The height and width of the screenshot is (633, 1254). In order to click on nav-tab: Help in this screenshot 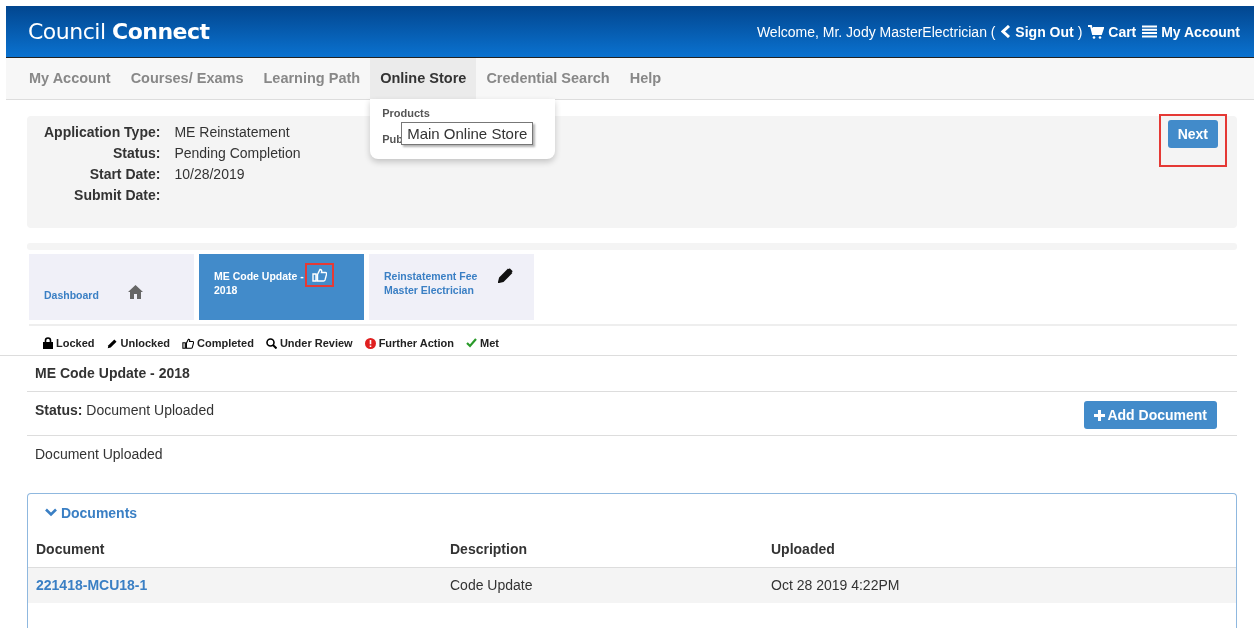, I will do `click(645, 78)`.